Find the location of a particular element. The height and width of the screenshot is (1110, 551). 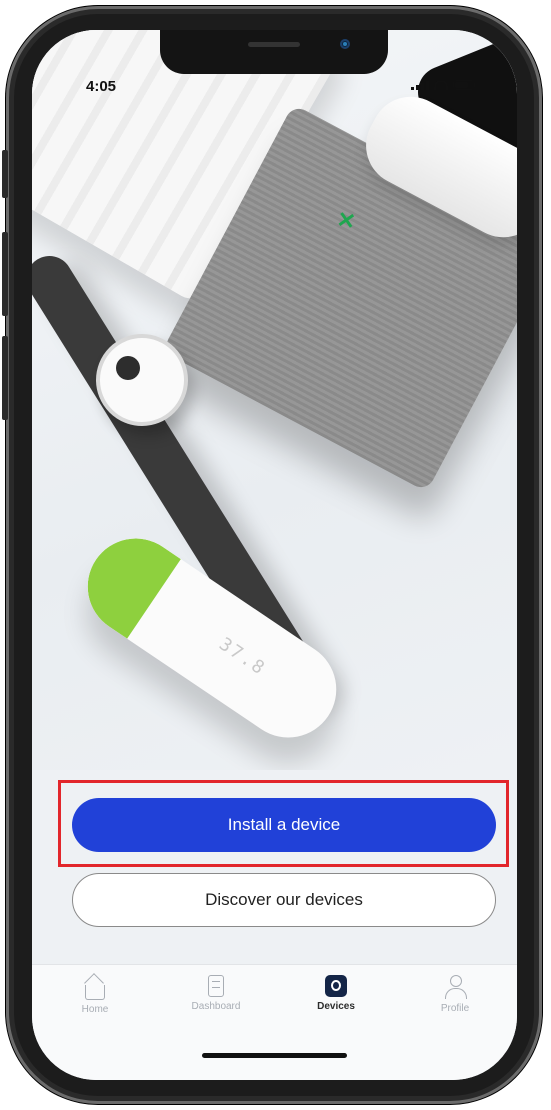

tab-dashboard: Dashboard is located at coordinates (216, 993).